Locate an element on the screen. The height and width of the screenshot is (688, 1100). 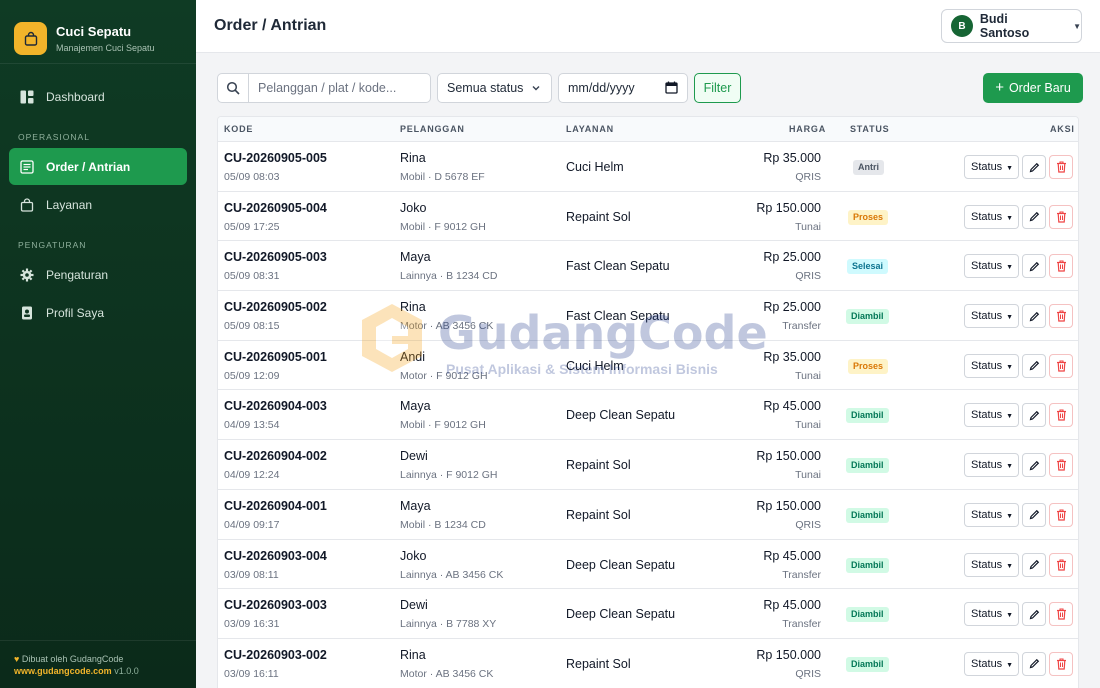
order-code: CU-20260905-002 is located at coordinates (275, 307).